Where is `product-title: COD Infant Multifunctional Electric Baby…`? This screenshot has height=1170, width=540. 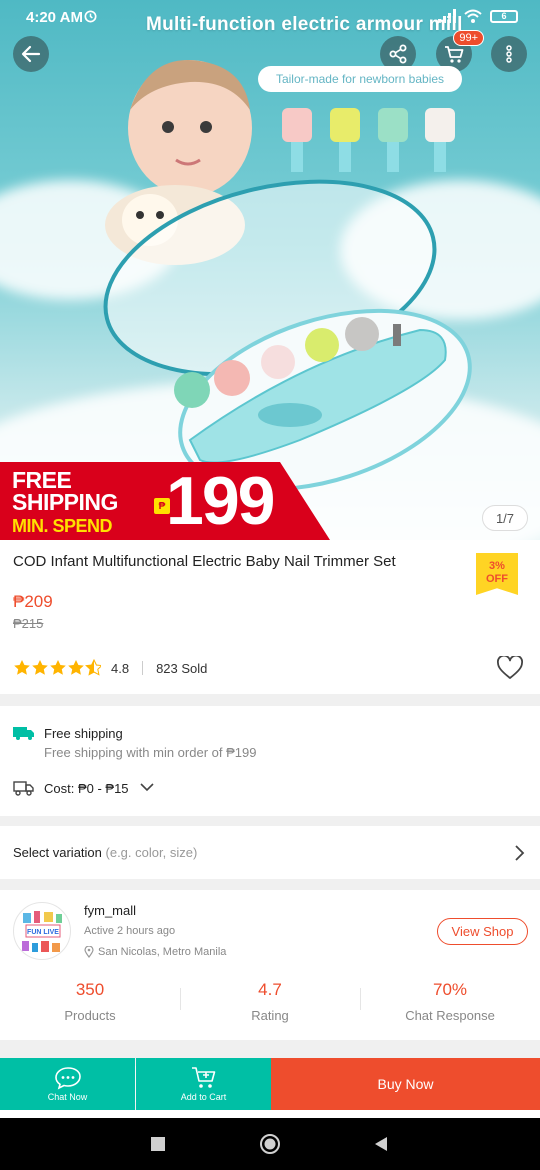
product-title: COD Infant Multifunctional Electric Baby… is located at coordinates (204, 561).